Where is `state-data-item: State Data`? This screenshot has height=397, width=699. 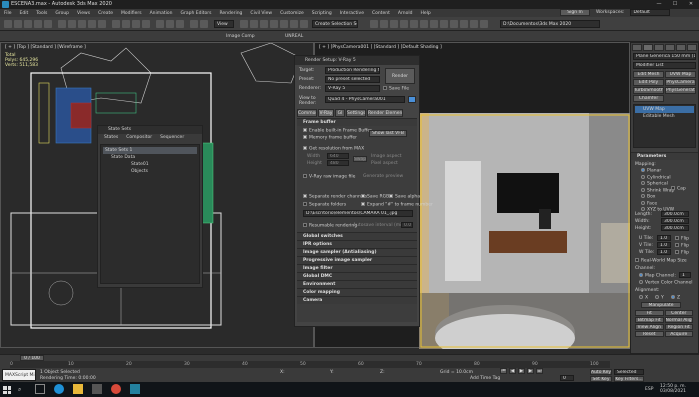
state-data-item: State Data is located at coordinates (150, 157).